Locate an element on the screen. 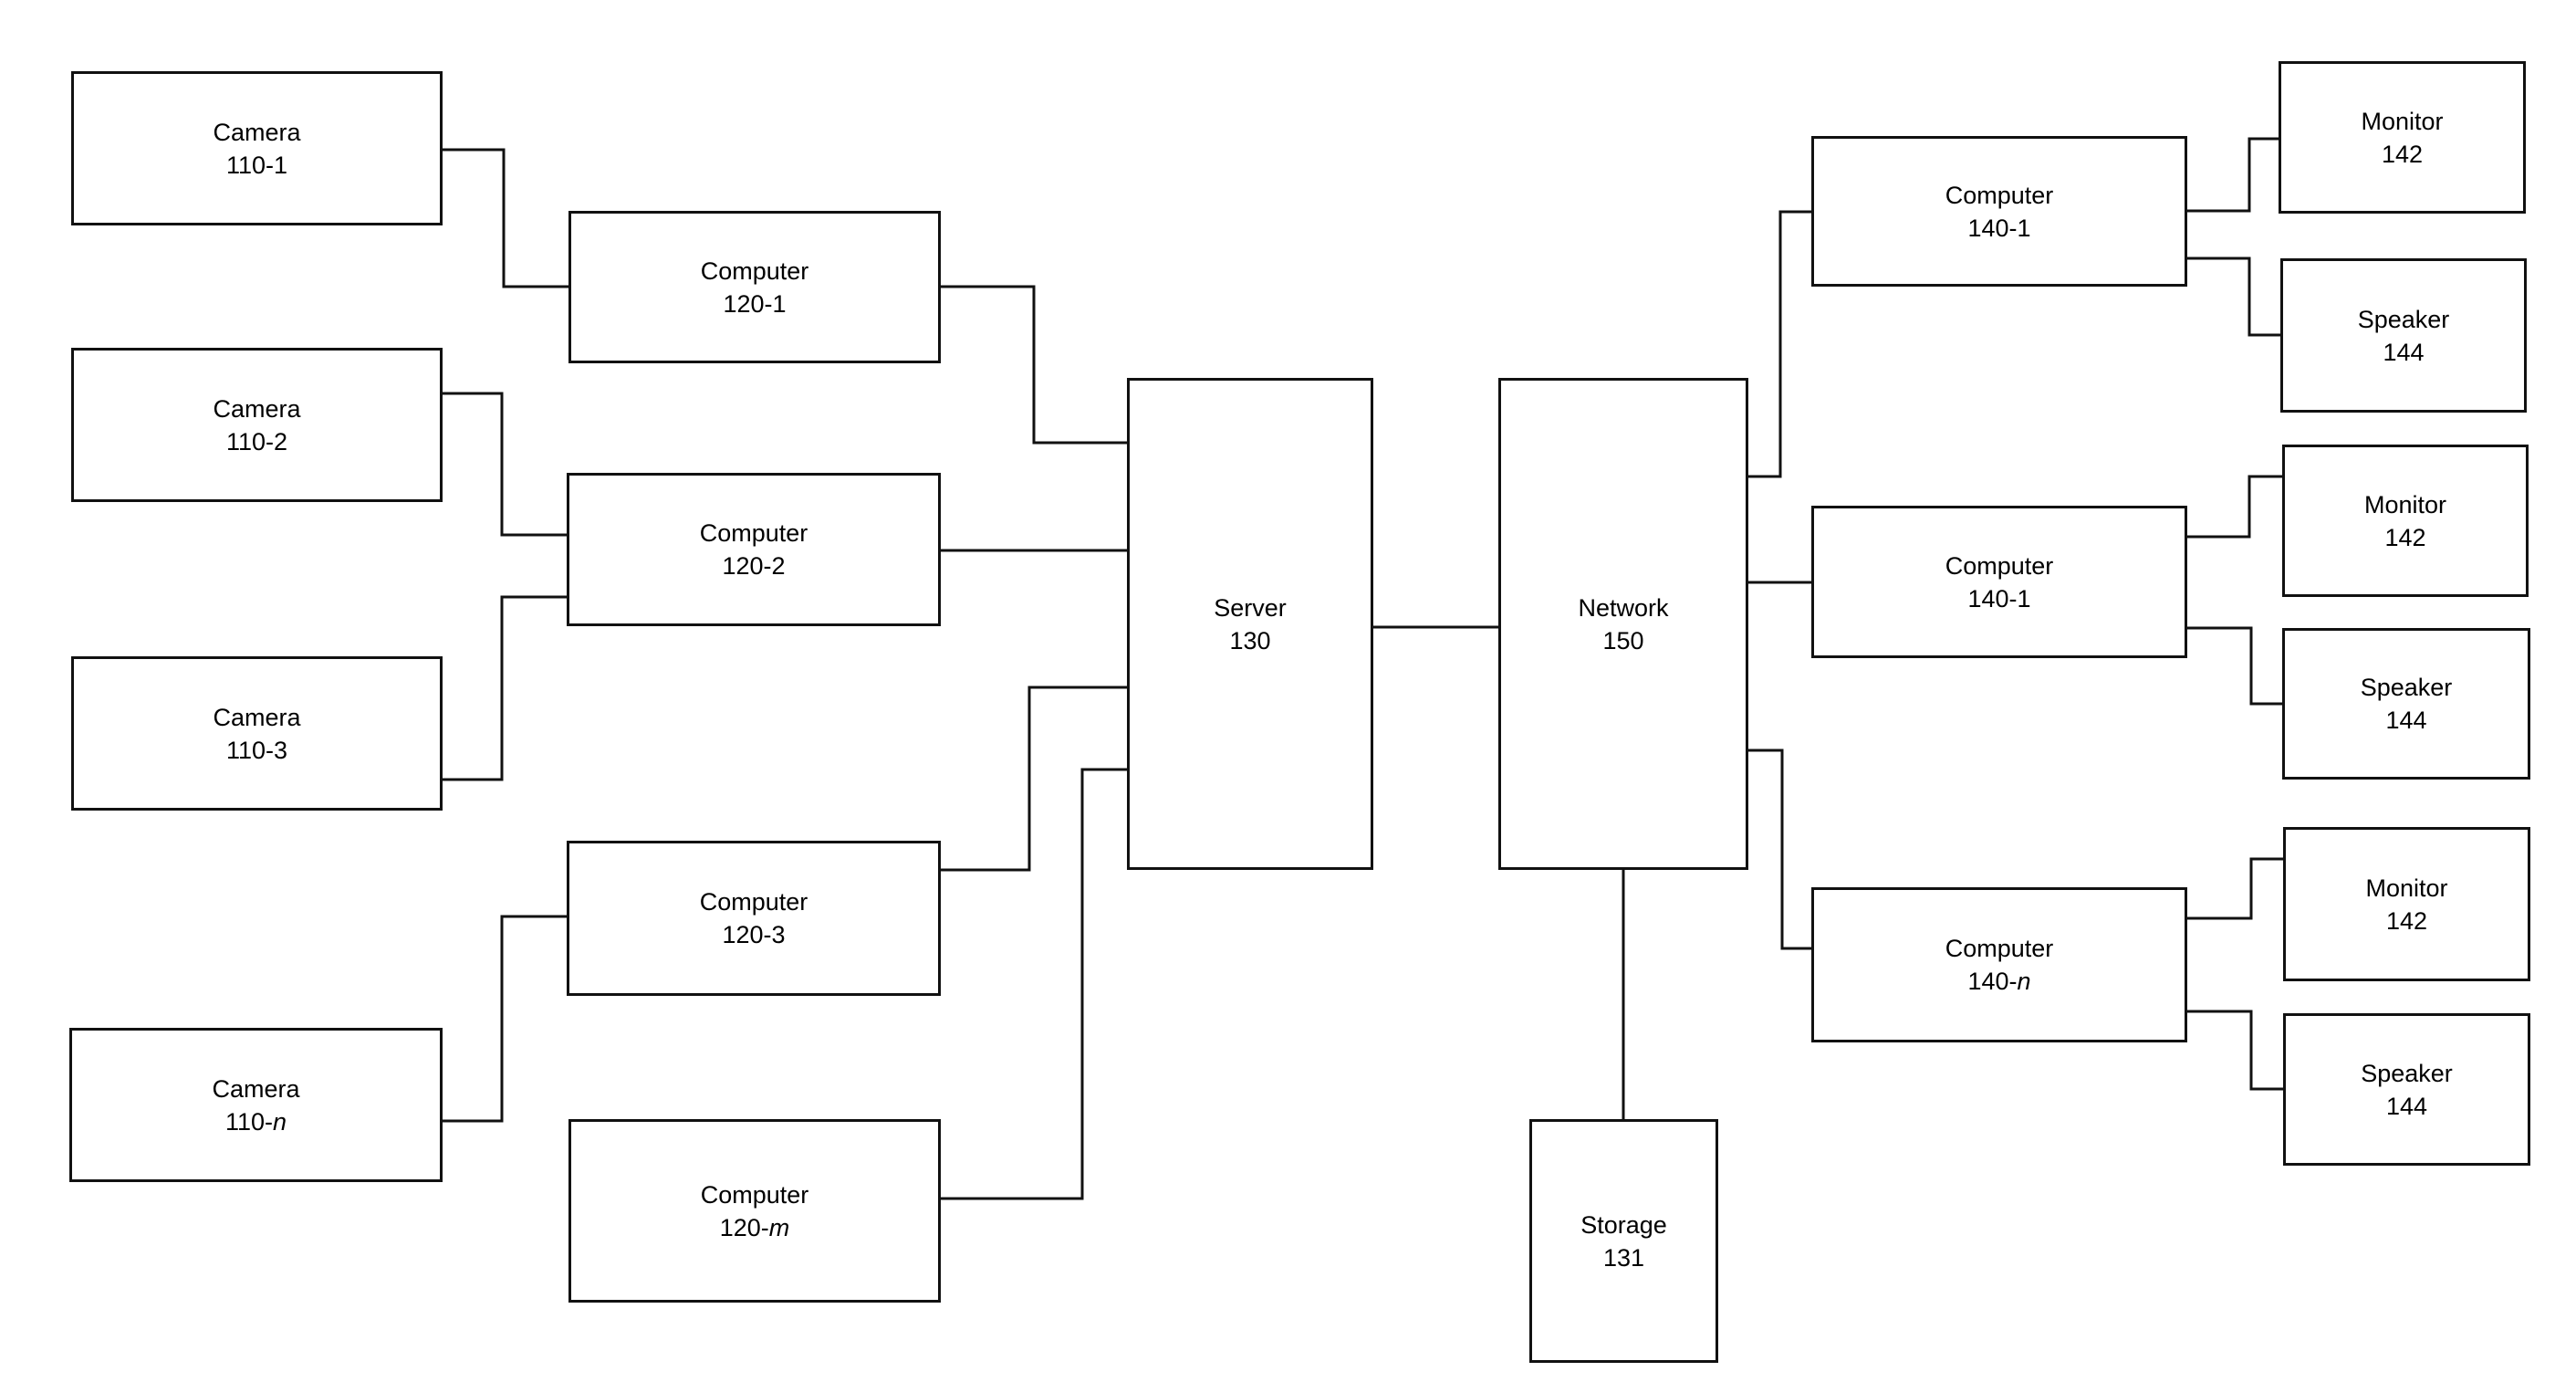 The width and height of the screenshot is (2576, 1382). computer-120-1: Computer 120-1 is located at coordinates (754, 287).